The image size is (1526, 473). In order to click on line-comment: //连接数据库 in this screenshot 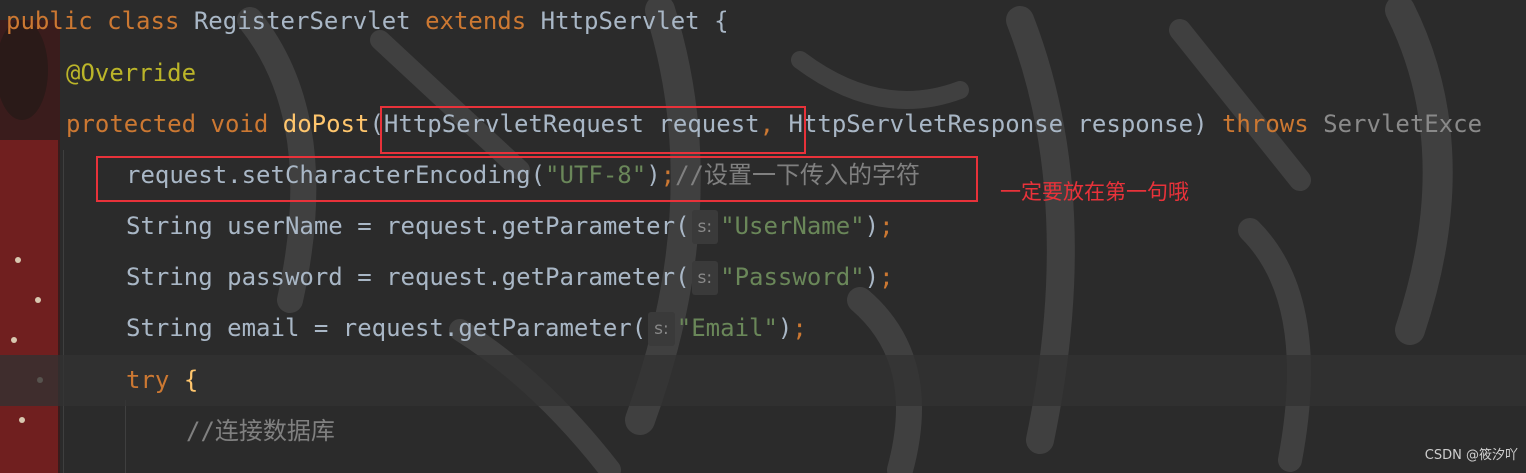, I will do `click(260, 431)`.